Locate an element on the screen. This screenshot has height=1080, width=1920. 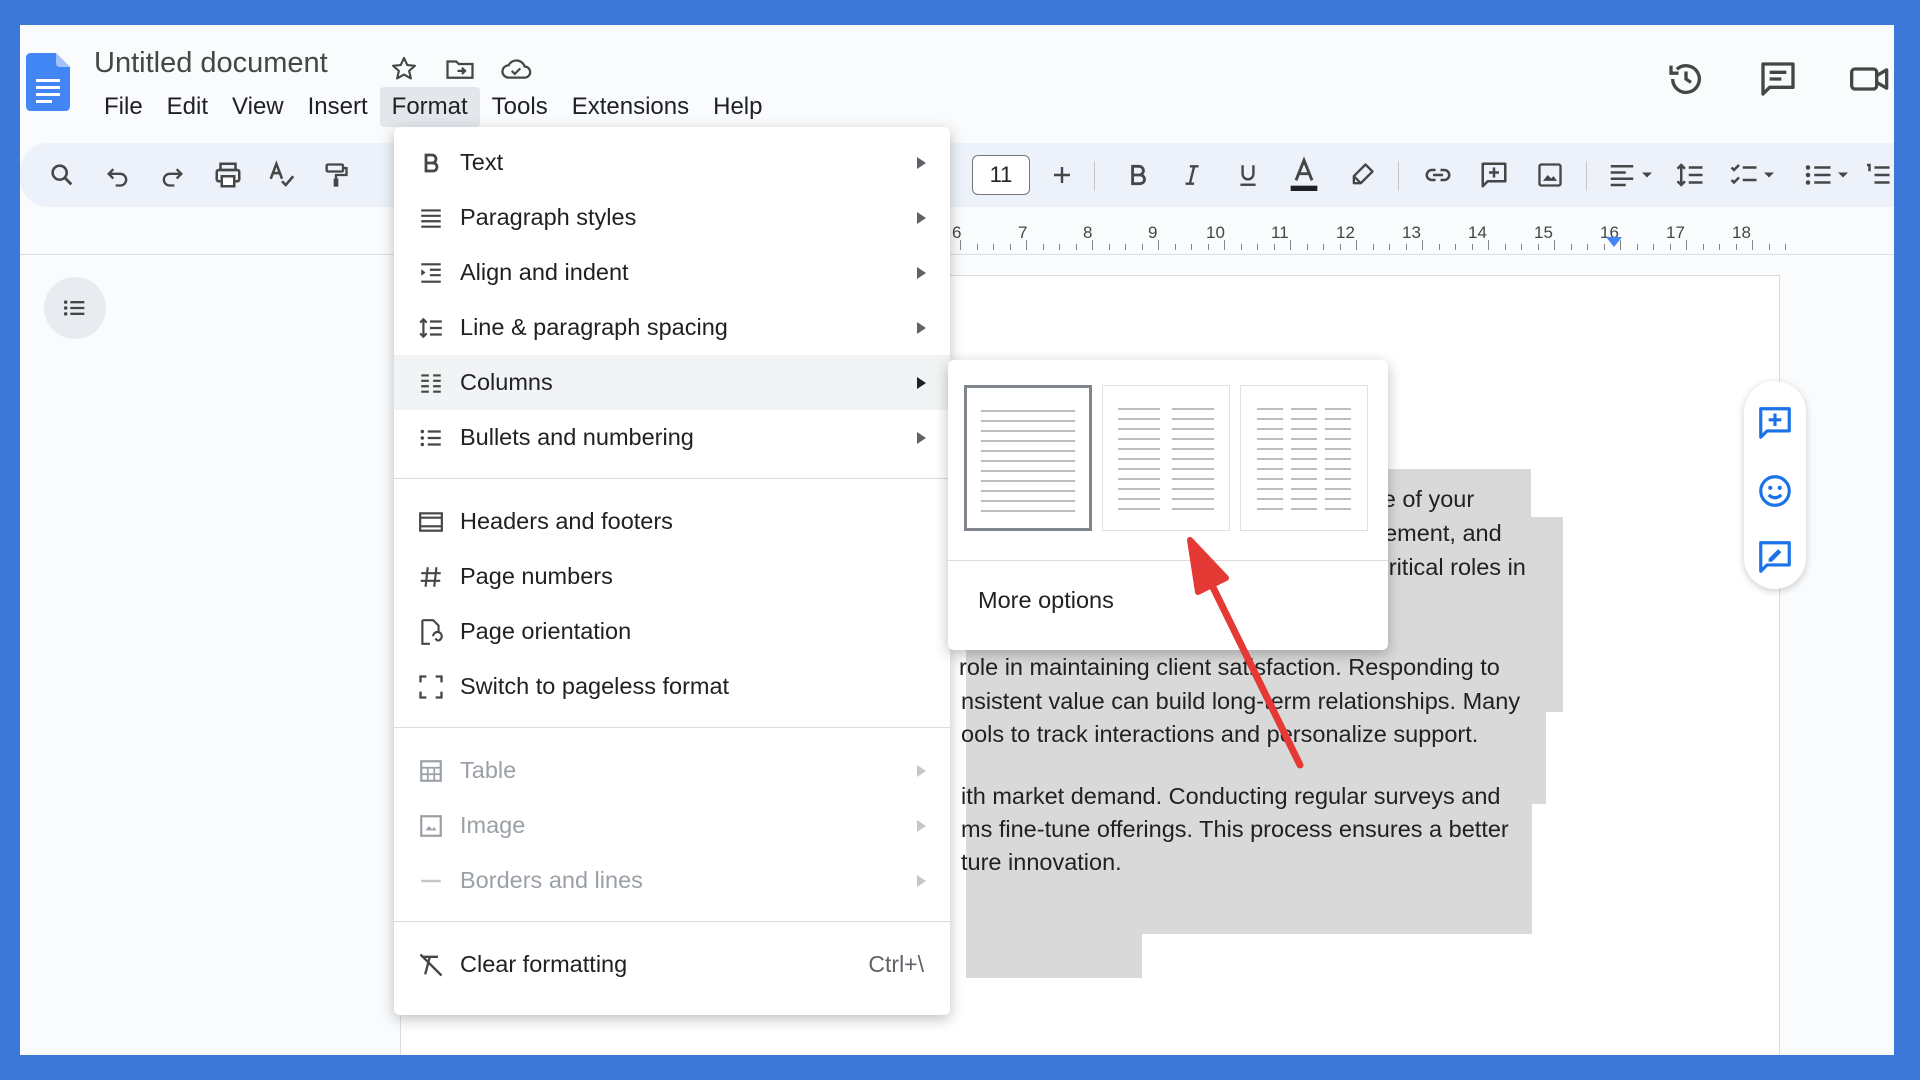
outline-list-icon is located at coordinates (74, 308).